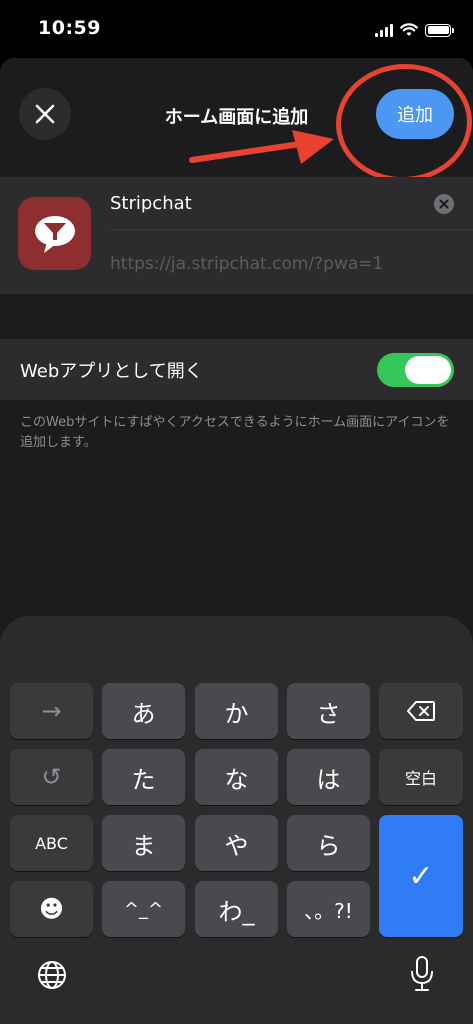  Describe the element at coordinates (236, 909) in the screenshot. I see `key-wa: わ_` at that location.